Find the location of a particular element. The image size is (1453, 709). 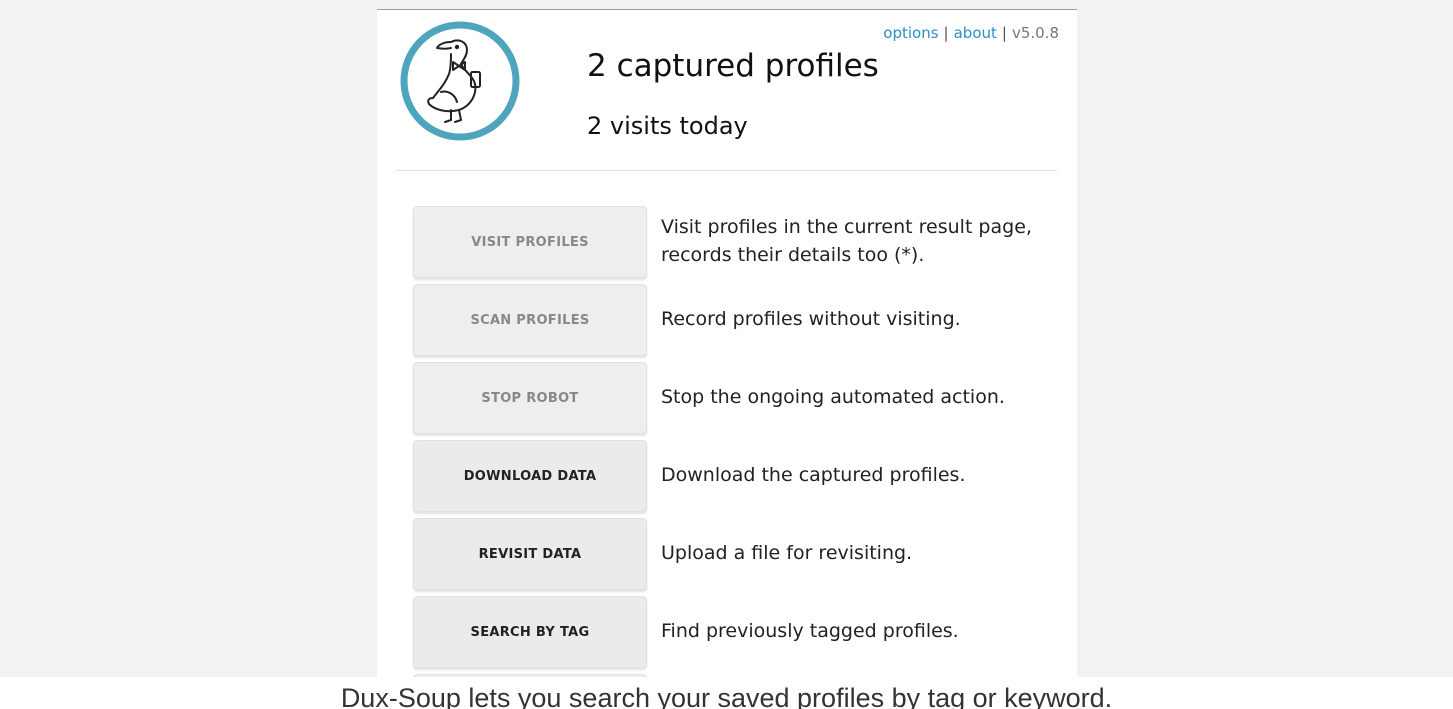

stop-robot-description: Stop the ongoing automated action. is located at coordinates (833, 397).